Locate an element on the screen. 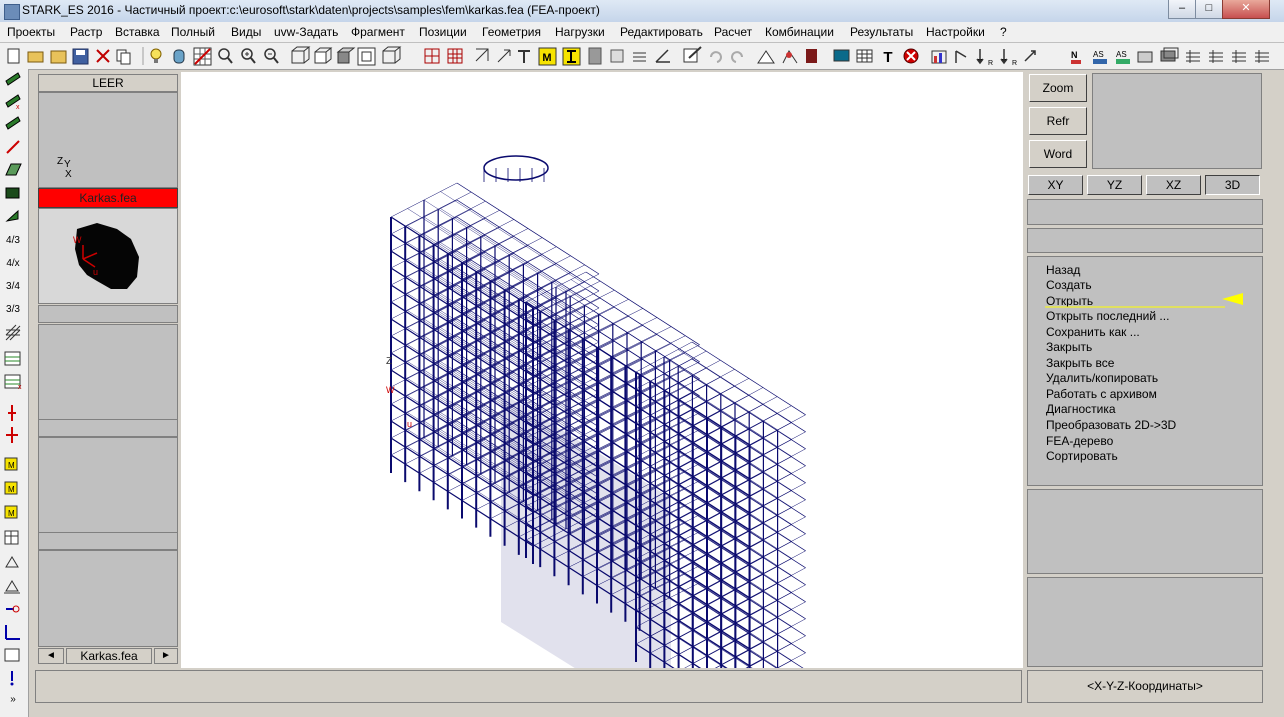 This screenshot has height=717, width=1284. menu-diagnostics: Диагностика is located at coordinates (1081, 409).